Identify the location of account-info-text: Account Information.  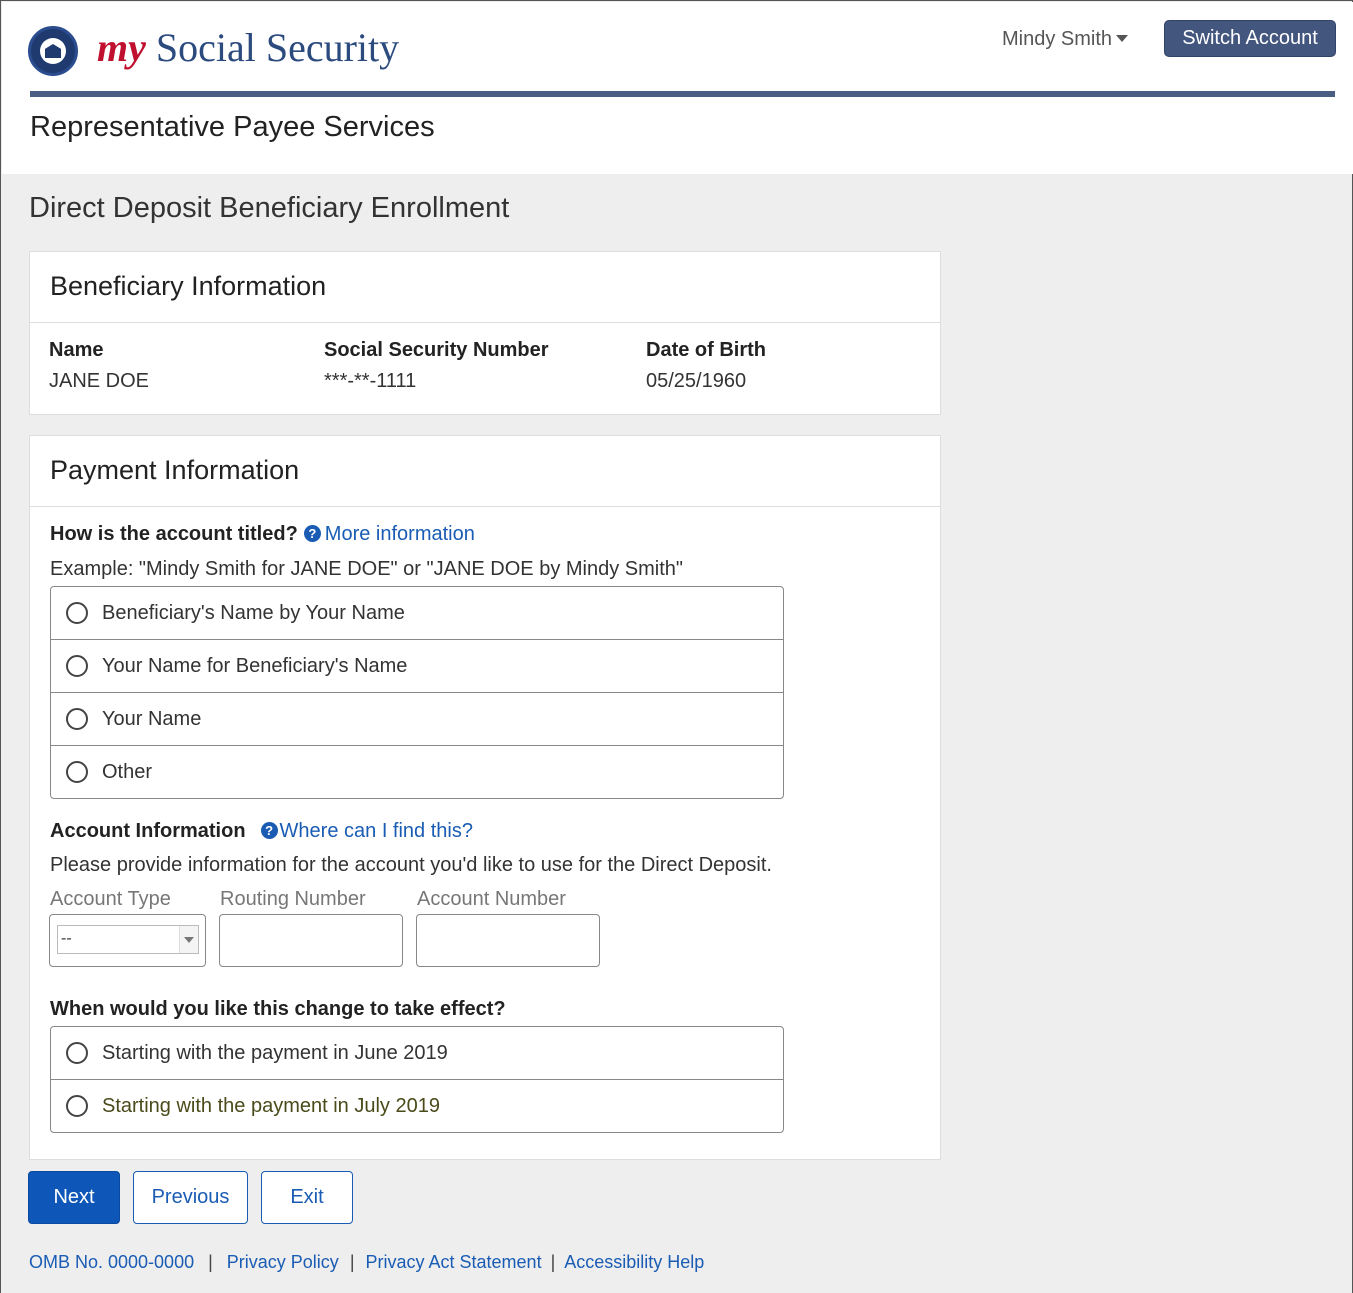
(148, 831).